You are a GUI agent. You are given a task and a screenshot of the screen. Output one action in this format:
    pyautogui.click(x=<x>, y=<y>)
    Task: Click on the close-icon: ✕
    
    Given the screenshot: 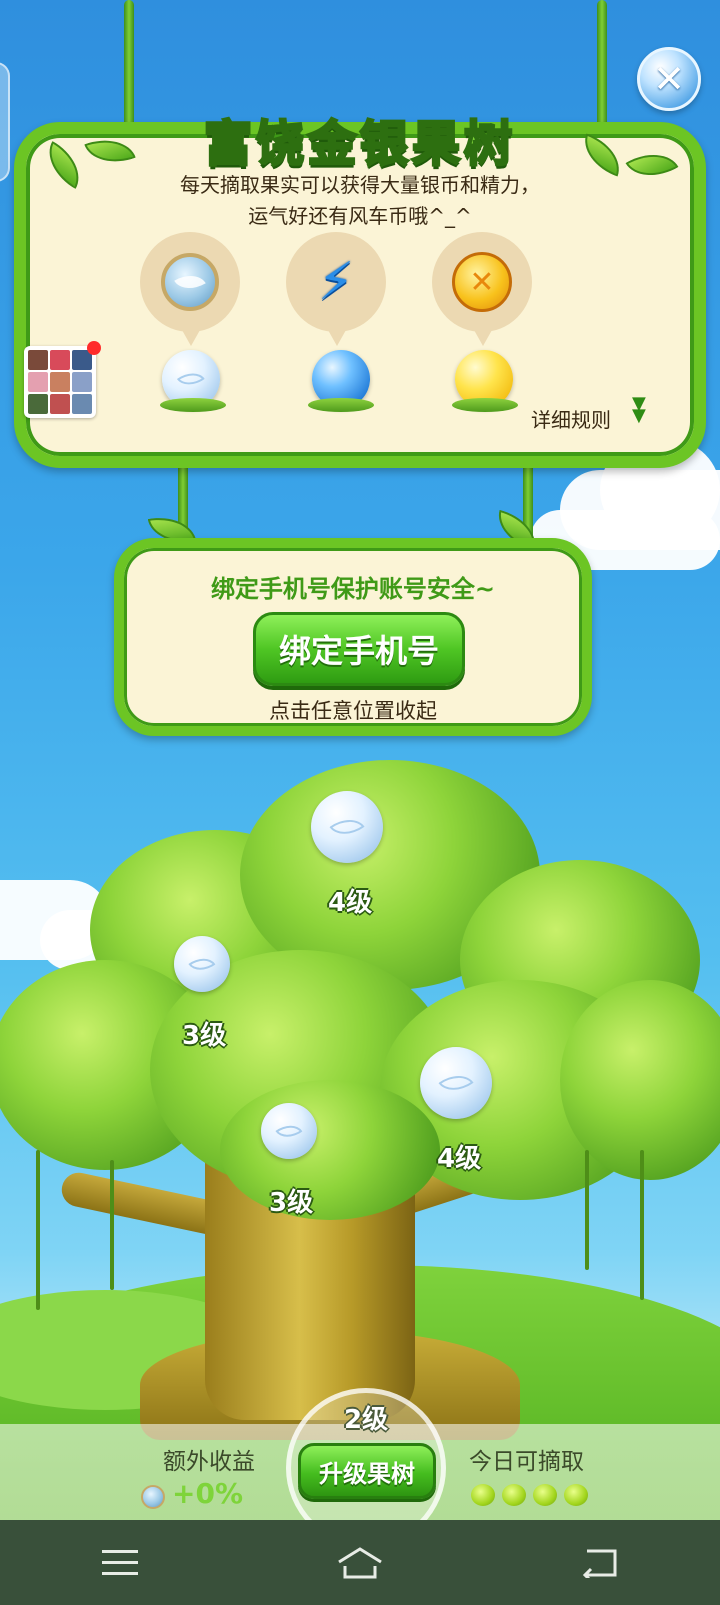 What is the action you would take?
    pyautogui.click(x=669, y=79)
    